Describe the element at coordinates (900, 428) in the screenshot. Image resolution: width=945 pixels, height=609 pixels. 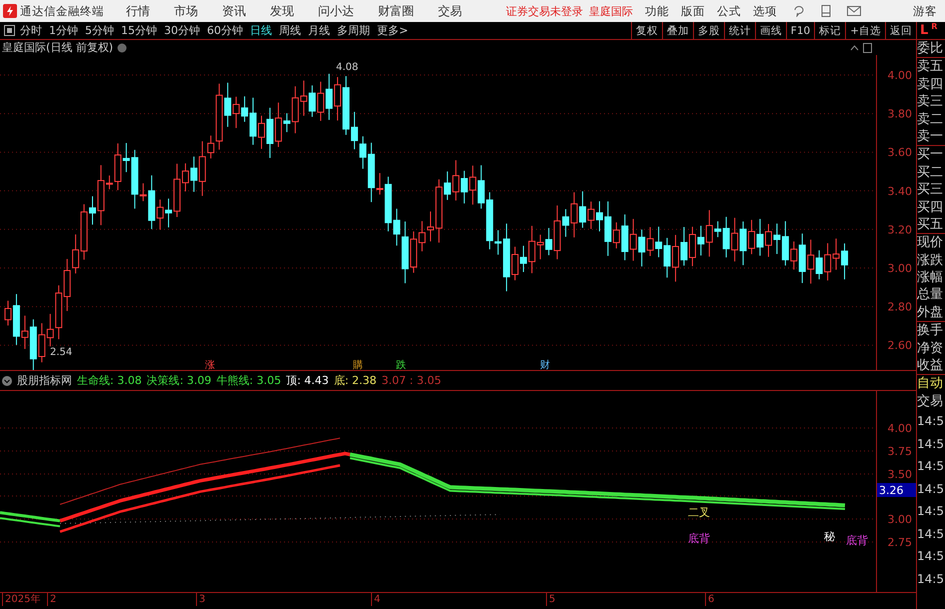
I see `indicator-axis-label: 4.00` at that location.